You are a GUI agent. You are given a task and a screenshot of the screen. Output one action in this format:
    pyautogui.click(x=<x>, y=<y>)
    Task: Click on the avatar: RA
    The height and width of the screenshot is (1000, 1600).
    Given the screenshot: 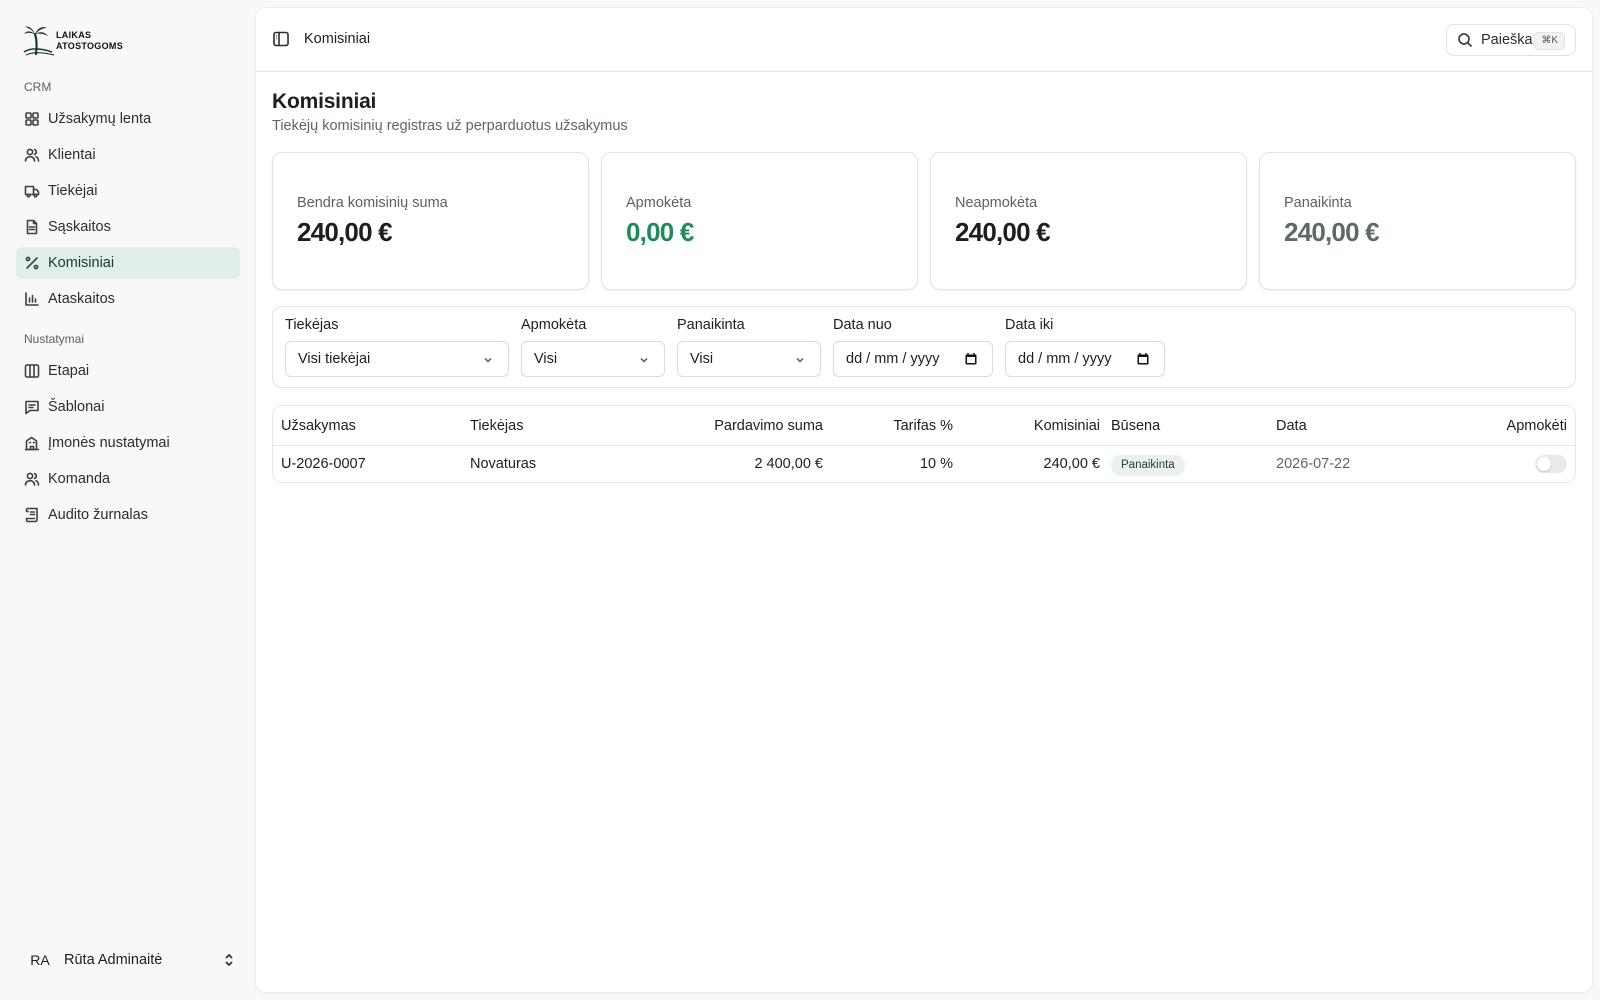 What is the action you would take?
    pyautogui.click(x=40, y=960)
    